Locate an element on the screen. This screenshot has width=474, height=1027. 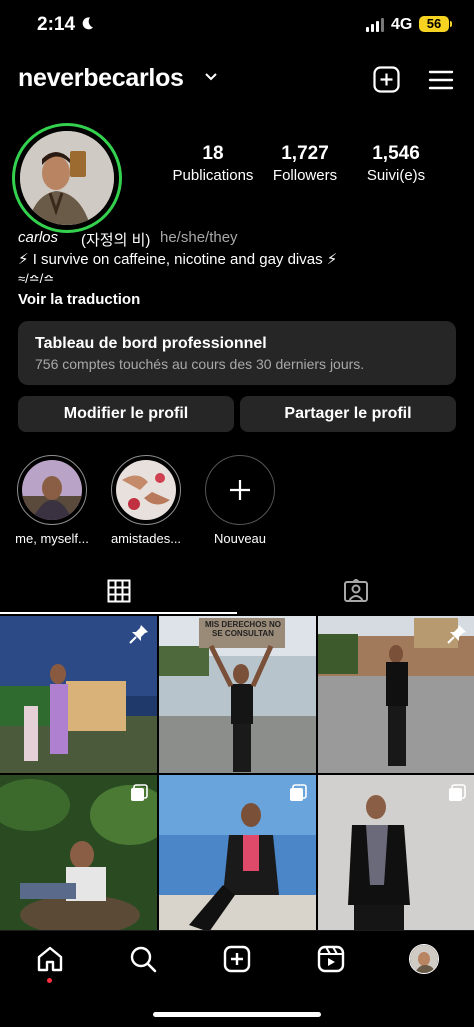
home-icon is located at coordinates (50, 959).